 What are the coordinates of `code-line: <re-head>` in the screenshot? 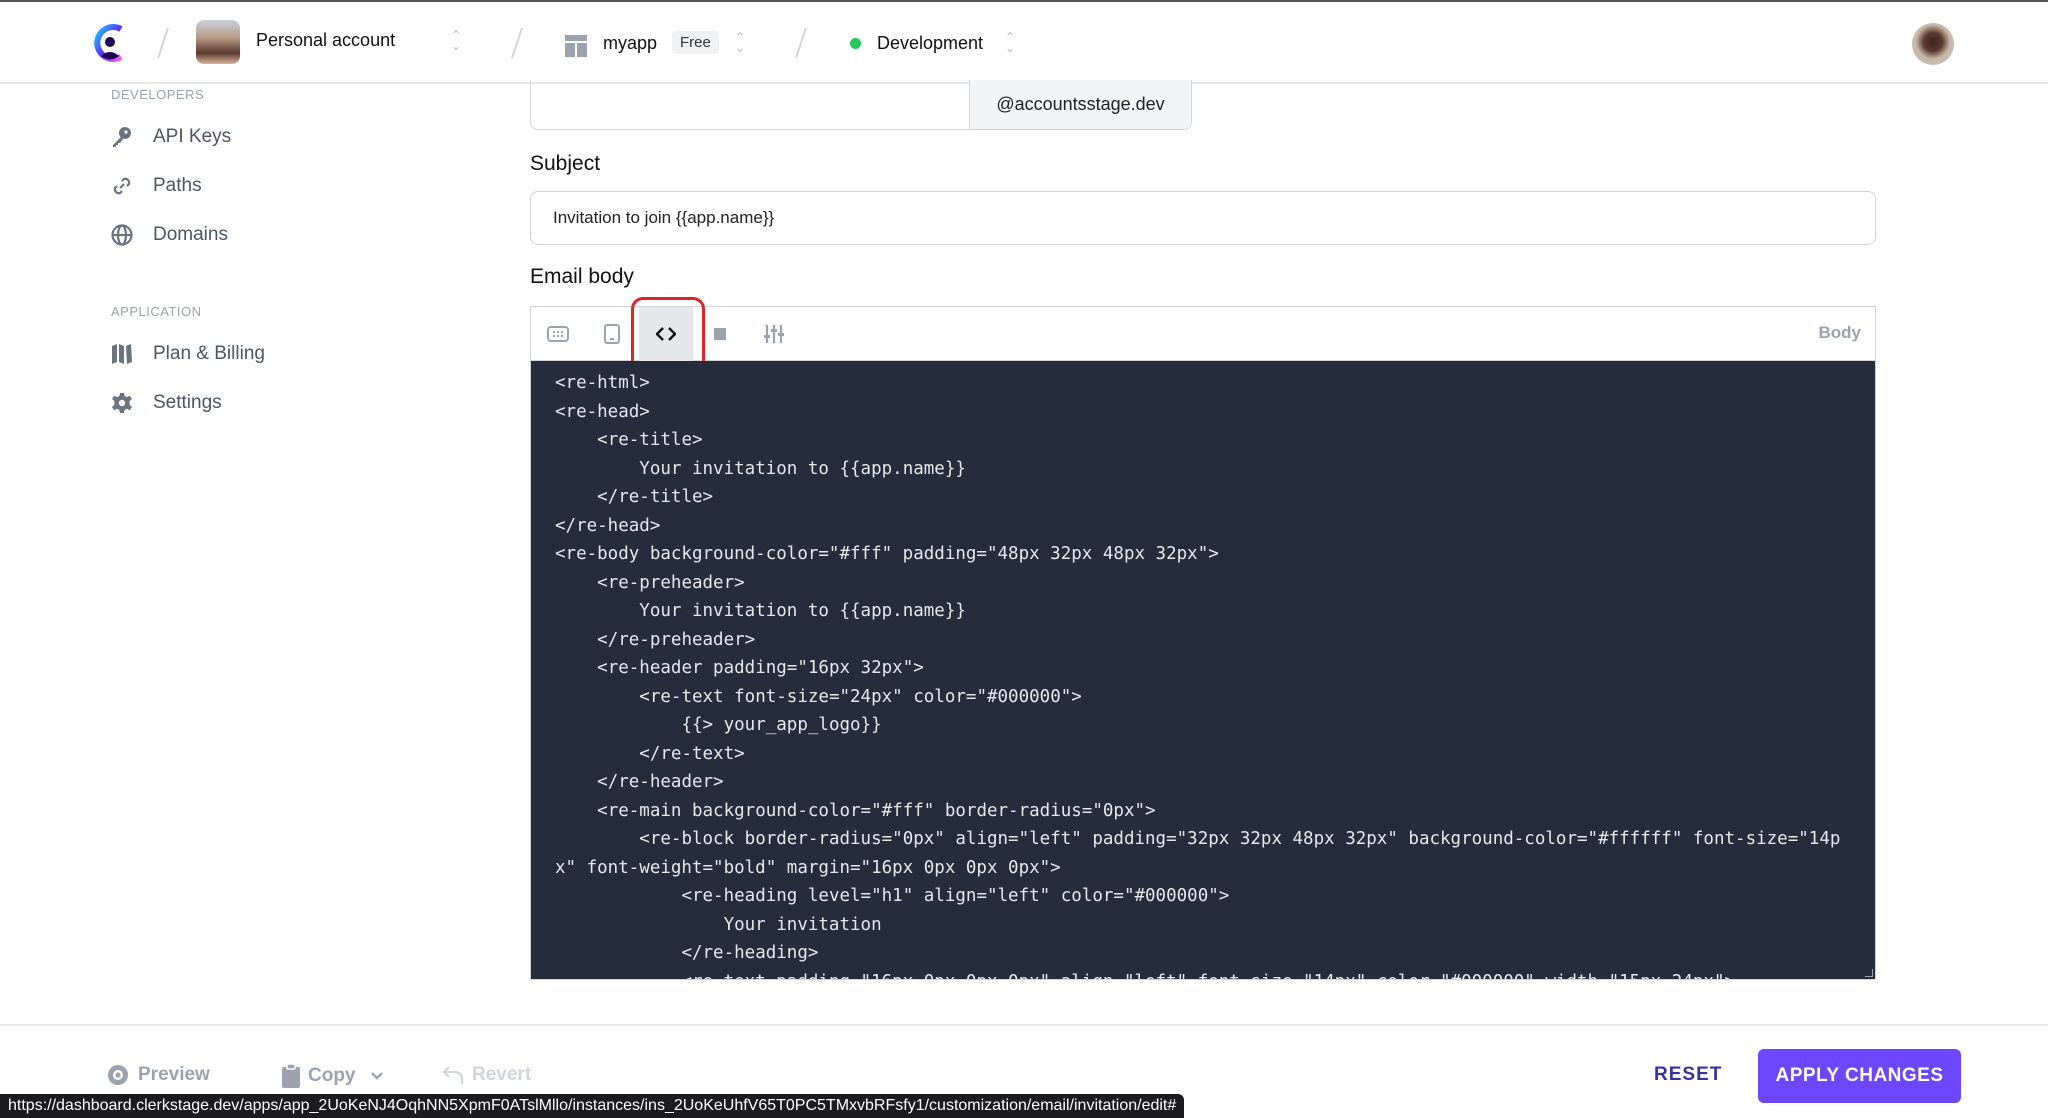 It's located at (602, 411).